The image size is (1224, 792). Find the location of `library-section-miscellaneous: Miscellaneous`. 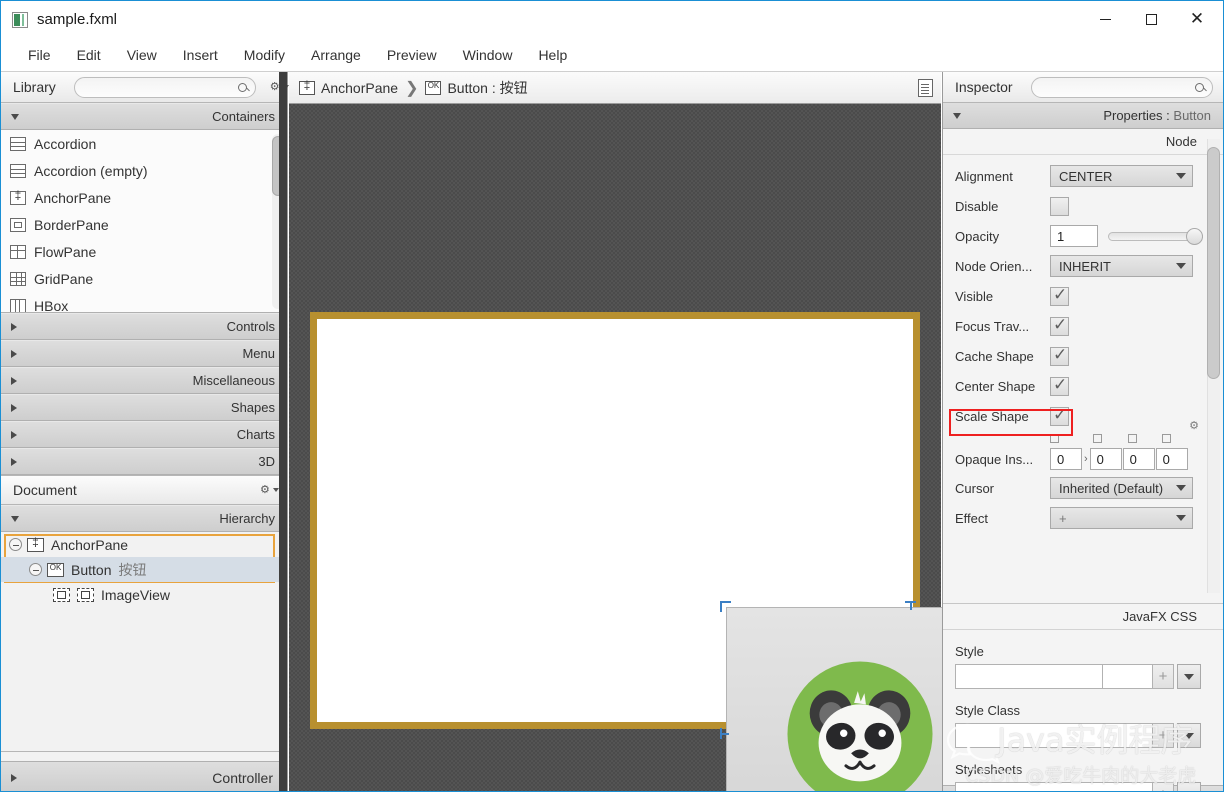

library-section-miscellaneous: Miscellaneous is located at coordinates (144, 380).